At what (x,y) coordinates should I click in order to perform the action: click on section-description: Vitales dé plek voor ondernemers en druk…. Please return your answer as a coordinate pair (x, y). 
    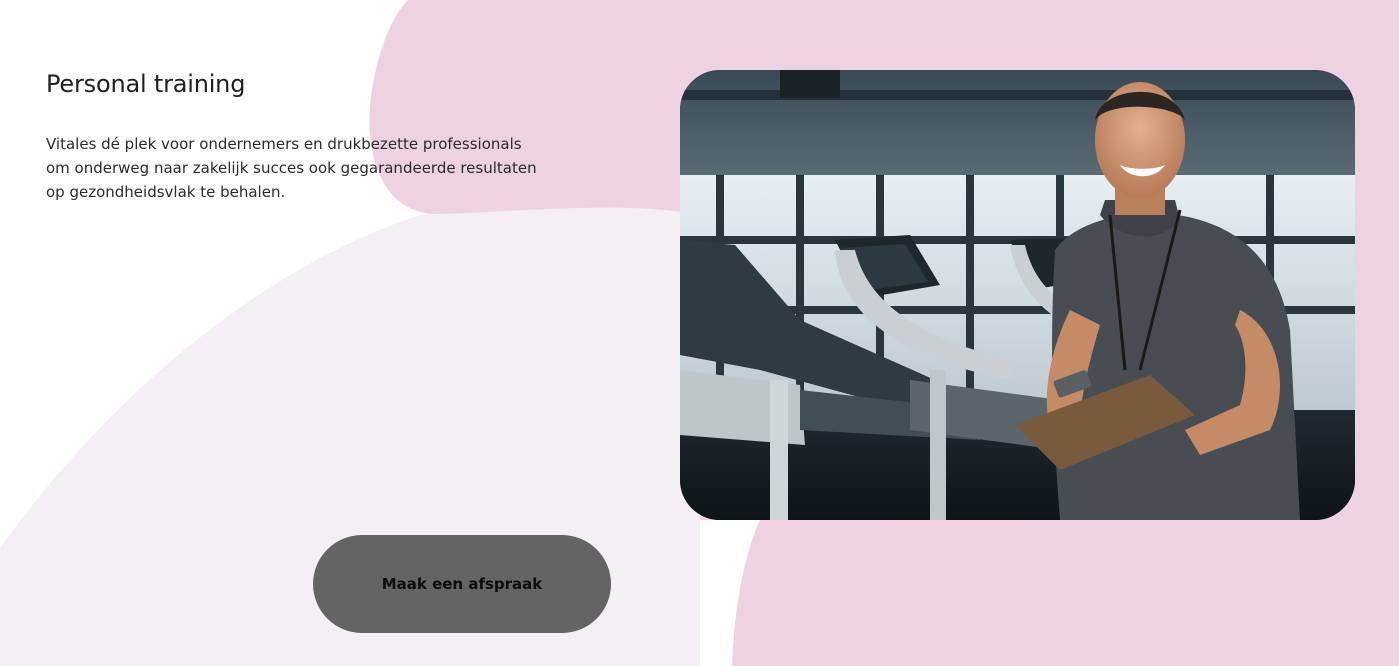
    Looking at the image, I should click on (291, 168).